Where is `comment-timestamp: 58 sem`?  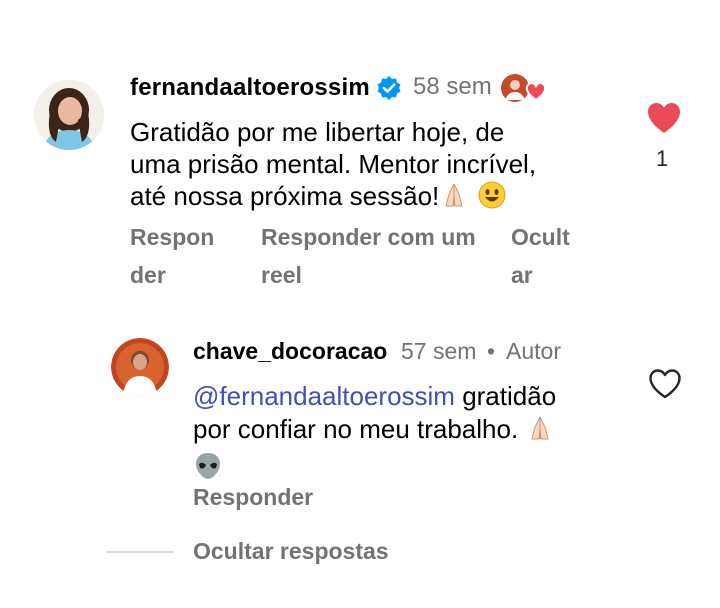
comment-timestamp: 58 sem is located at coordinates (452, 86).